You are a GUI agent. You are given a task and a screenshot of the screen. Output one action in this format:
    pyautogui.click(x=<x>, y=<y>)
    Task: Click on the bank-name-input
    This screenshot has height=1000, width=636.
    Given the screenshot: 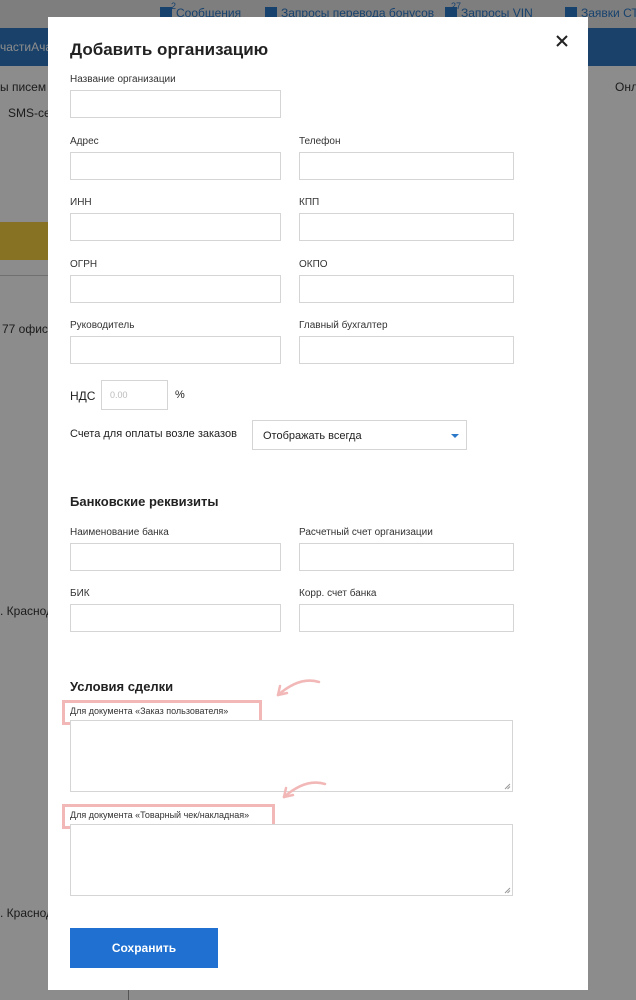 What is the action you would take?
    pyautogui.click(x=175, y=557)
    